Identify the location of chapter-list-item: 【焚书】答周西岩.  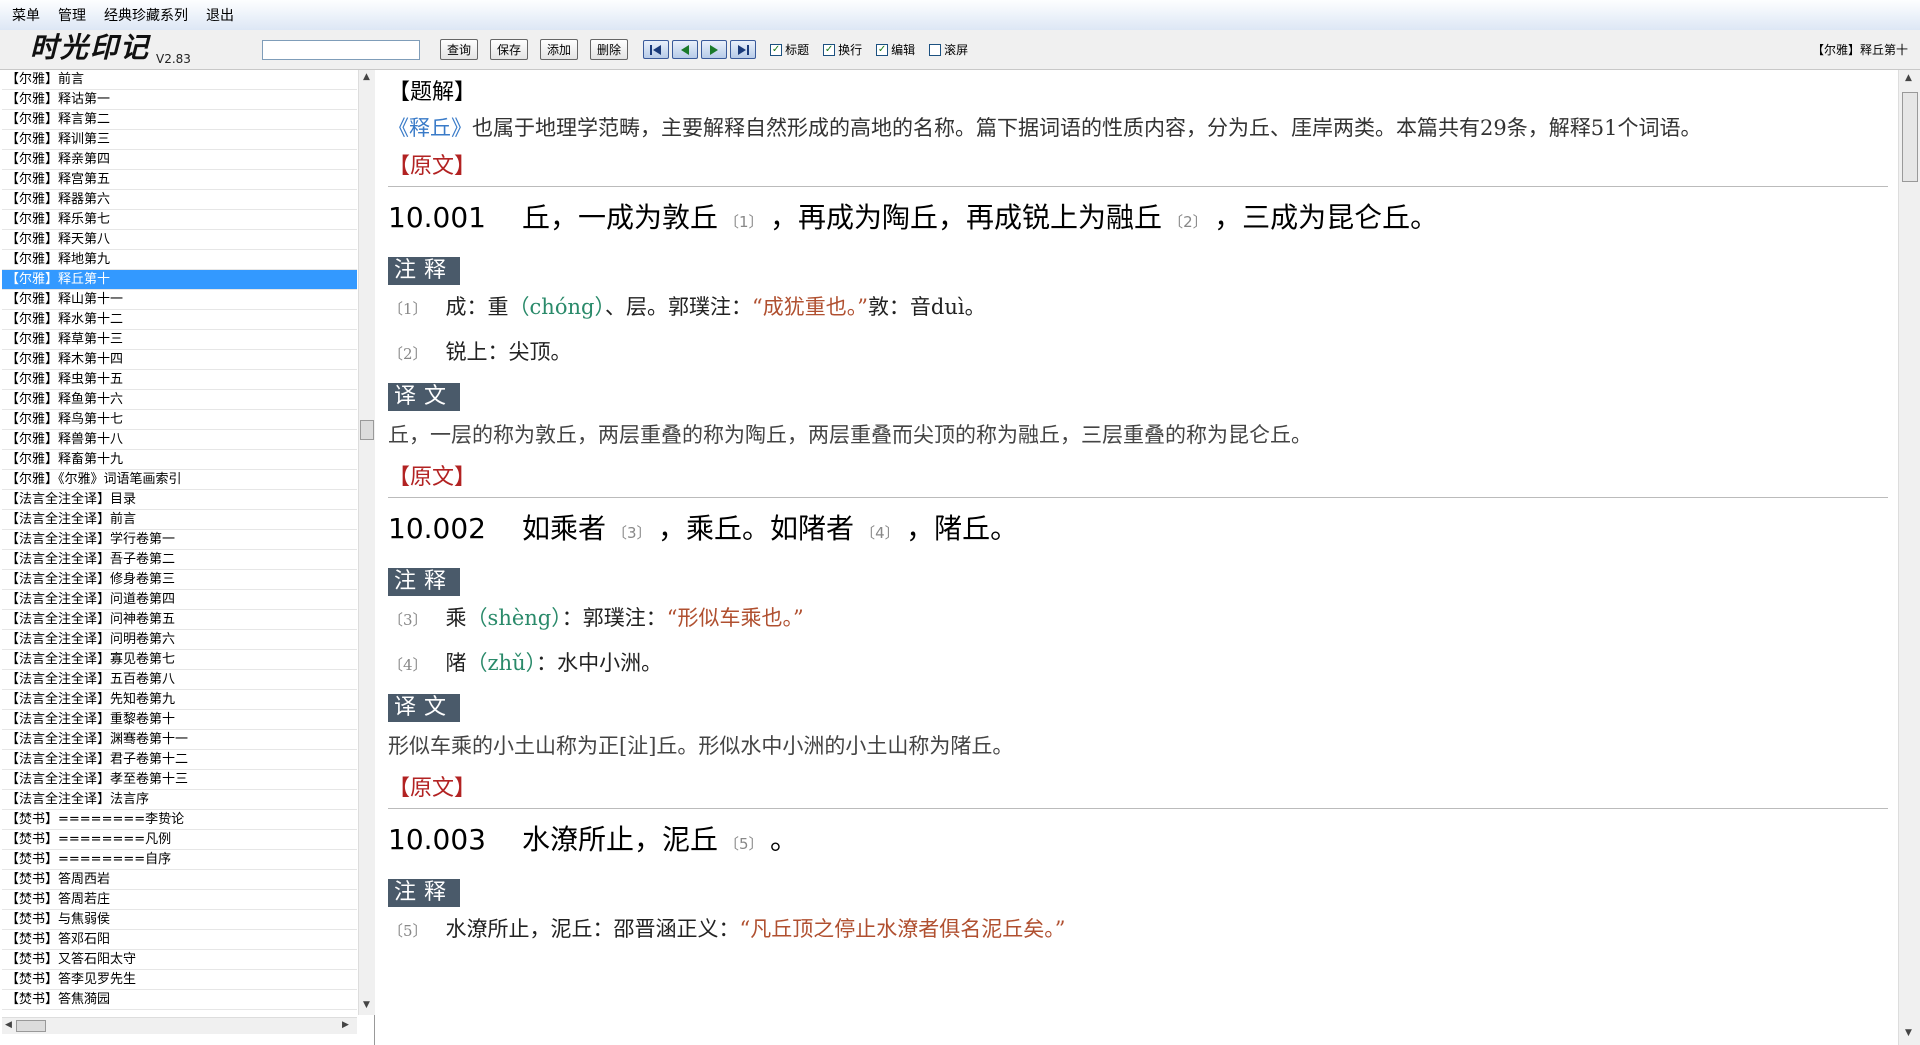
(179, 880).